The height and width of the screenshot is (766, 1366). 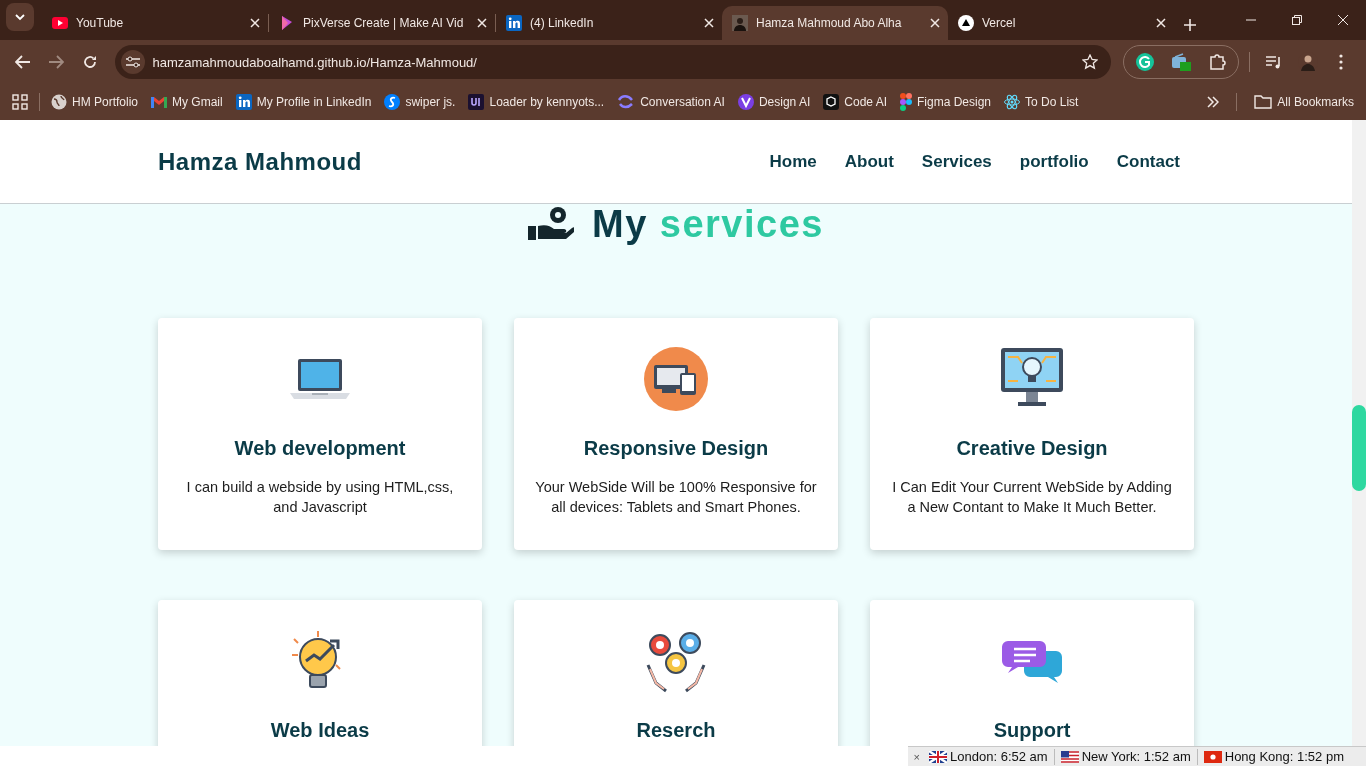 What do you see at coordinates (1032, 730) in the screenshot?
I see `service-title: Support` at bounding box center [1032, 730].